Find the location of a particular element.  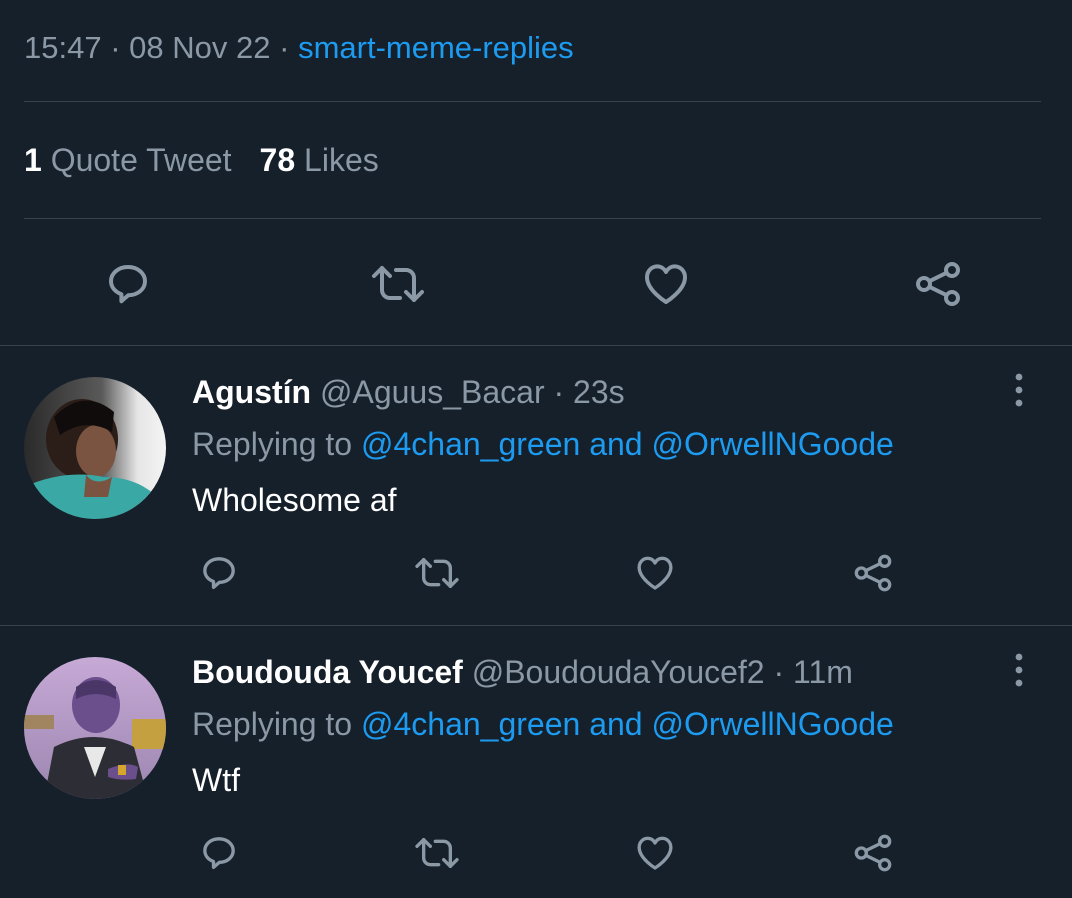

reply-header: Boudouda Youcef @BoudoudaYoucef2 · 11m is located at coordinates (522, 672).